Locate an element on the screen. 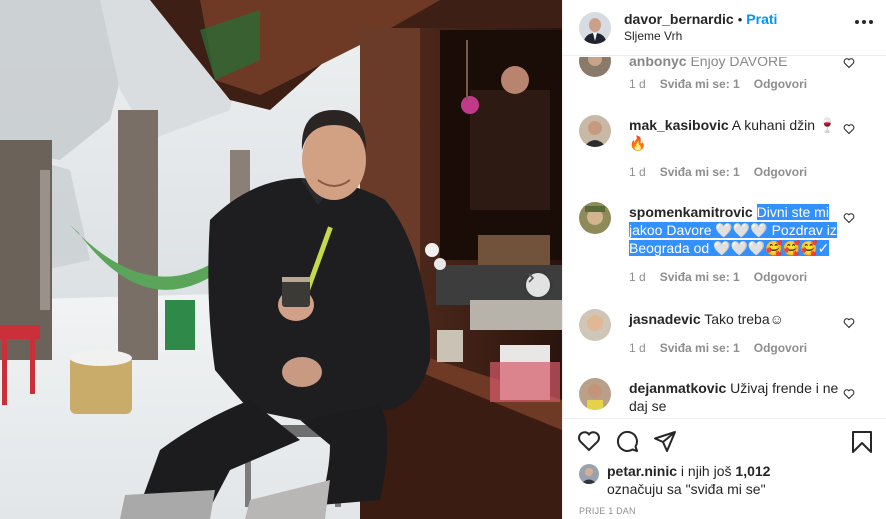 The height and width of the screenshot is (519, 886). comment-body: Enjoy DAVORE is located at coordinates (739, 63).